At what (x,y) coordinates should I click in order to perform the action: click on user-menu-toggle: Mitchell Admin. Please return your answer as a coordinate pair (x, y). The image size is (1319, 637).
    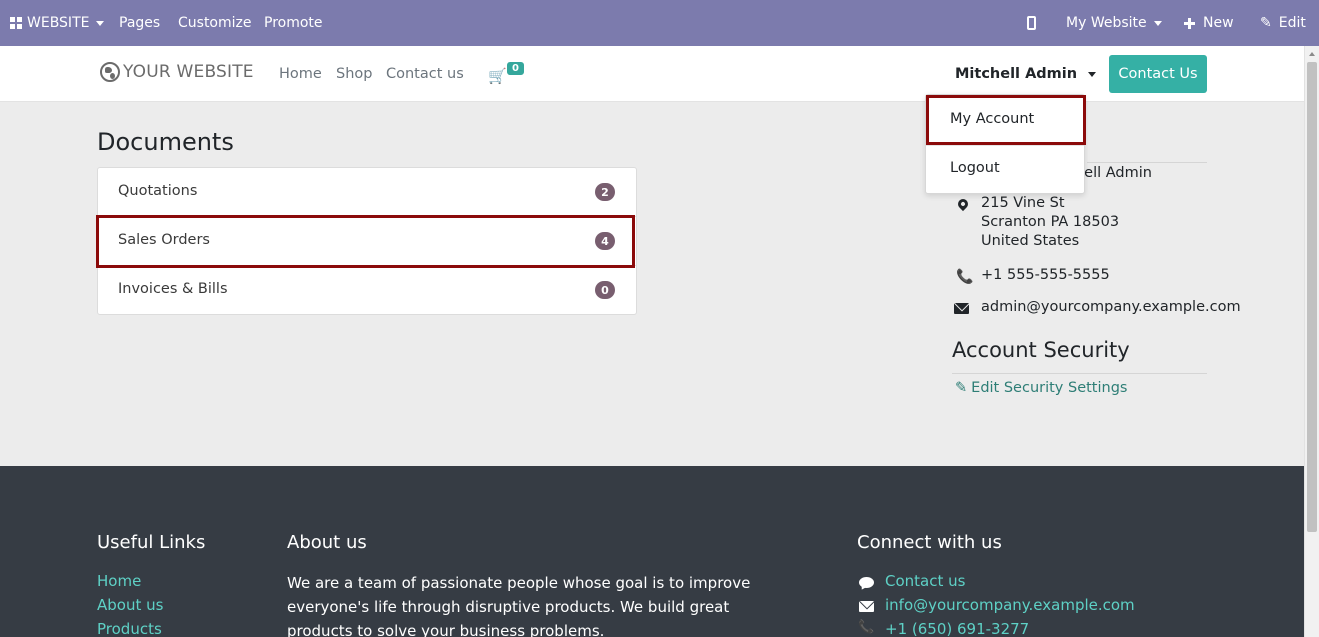
    Looking at the image, I should click on (1026, 74).